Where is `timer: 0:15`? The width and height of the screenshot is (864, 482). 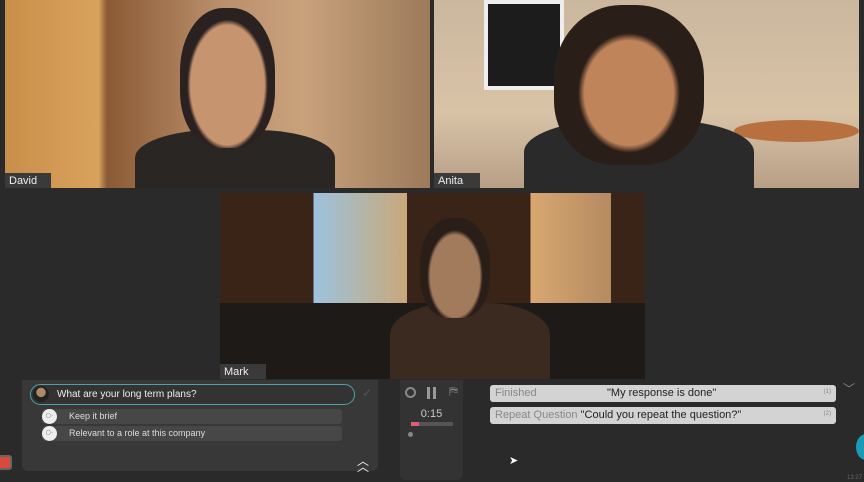
timer: 0:15 is located at coordinates (431, 414).